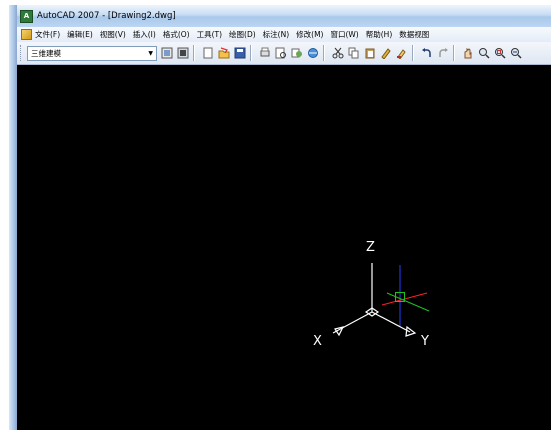  What do you see at coordinates (207, 53) in the screenshot?
I see `new-icon` at bounding box center [207, 53].